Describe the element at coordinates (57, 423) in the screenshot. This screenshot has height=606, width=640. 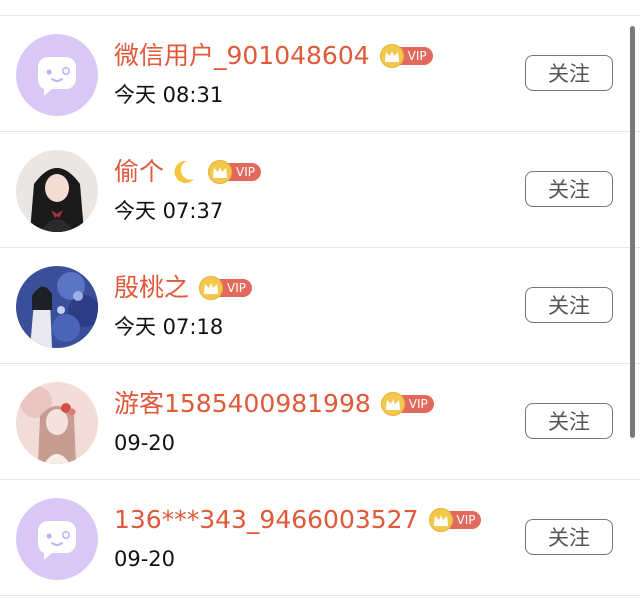
I see `photo-avatar-pink` at that location.